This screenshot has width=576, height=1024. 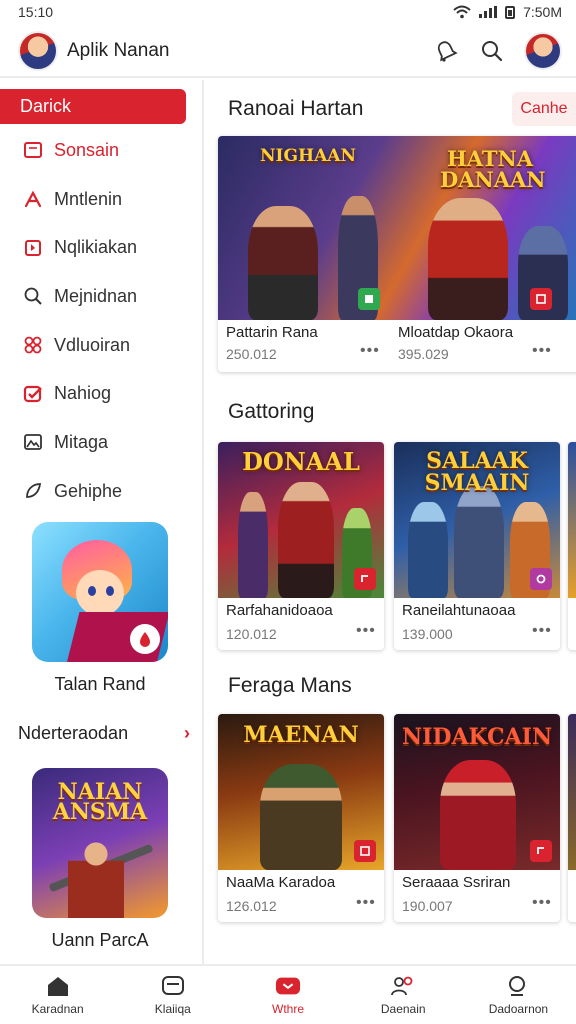 I want to click on sidebar-item-nahiog: Nahiog, so click(x=102, y=393).